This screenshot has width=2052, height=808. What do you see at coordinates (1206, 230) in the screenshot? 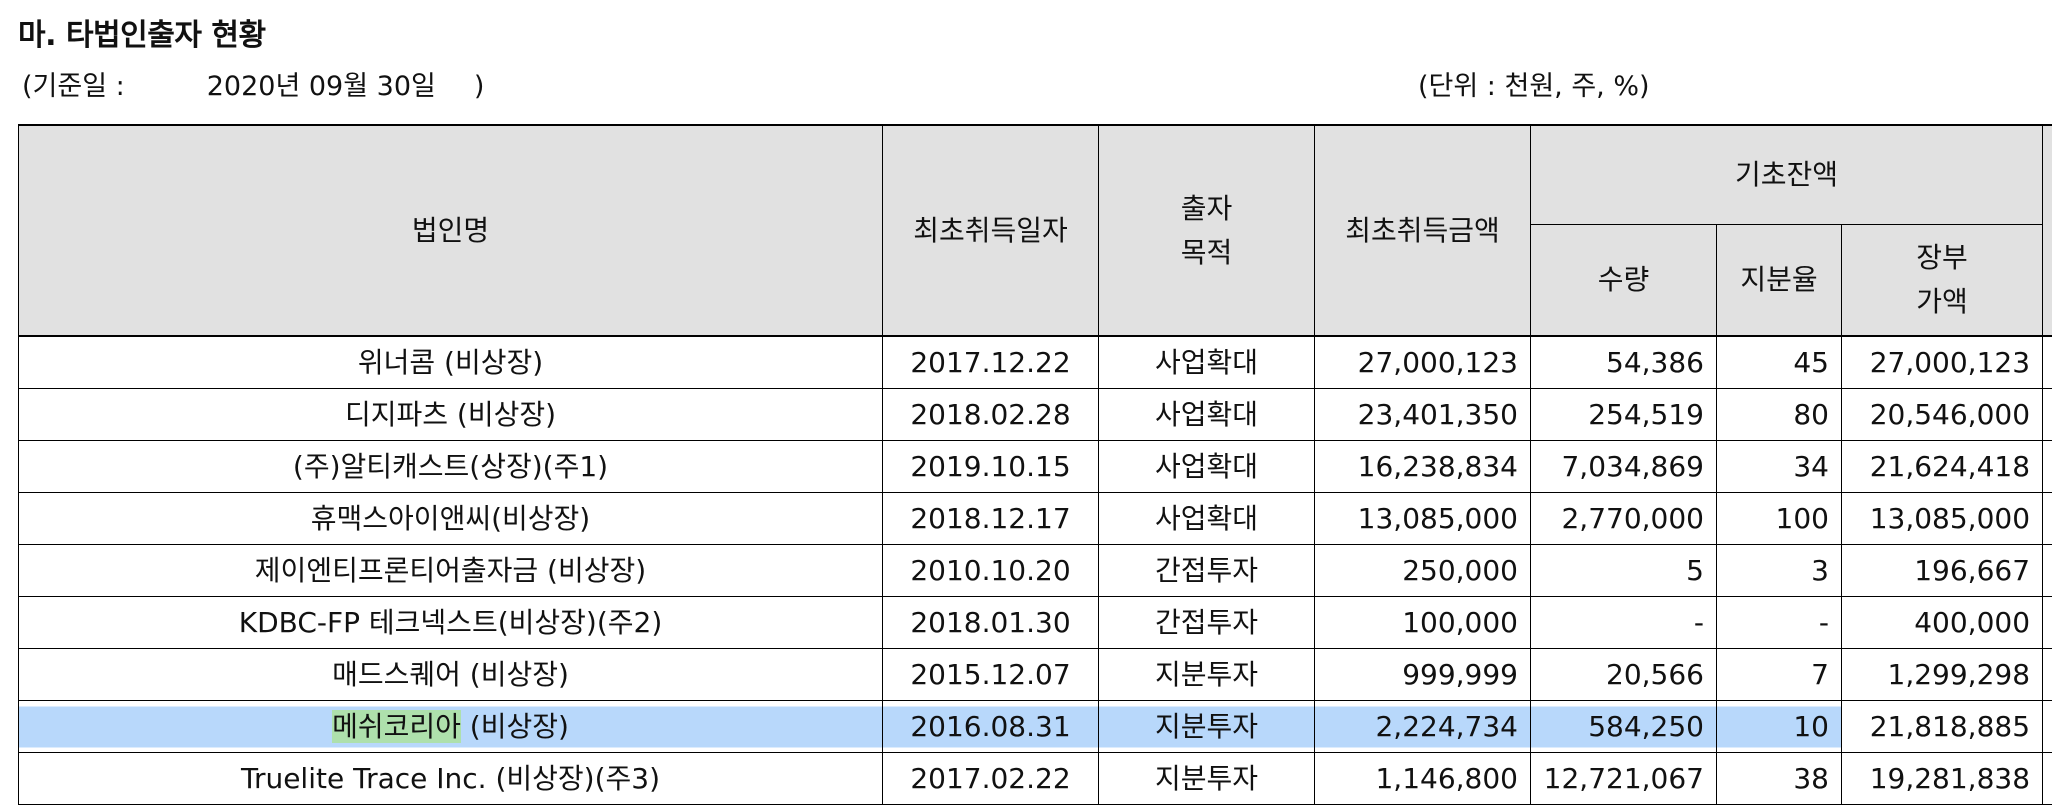
I see `header-invest-purpose: 출자 목적` at bounding box center [1206, 230].